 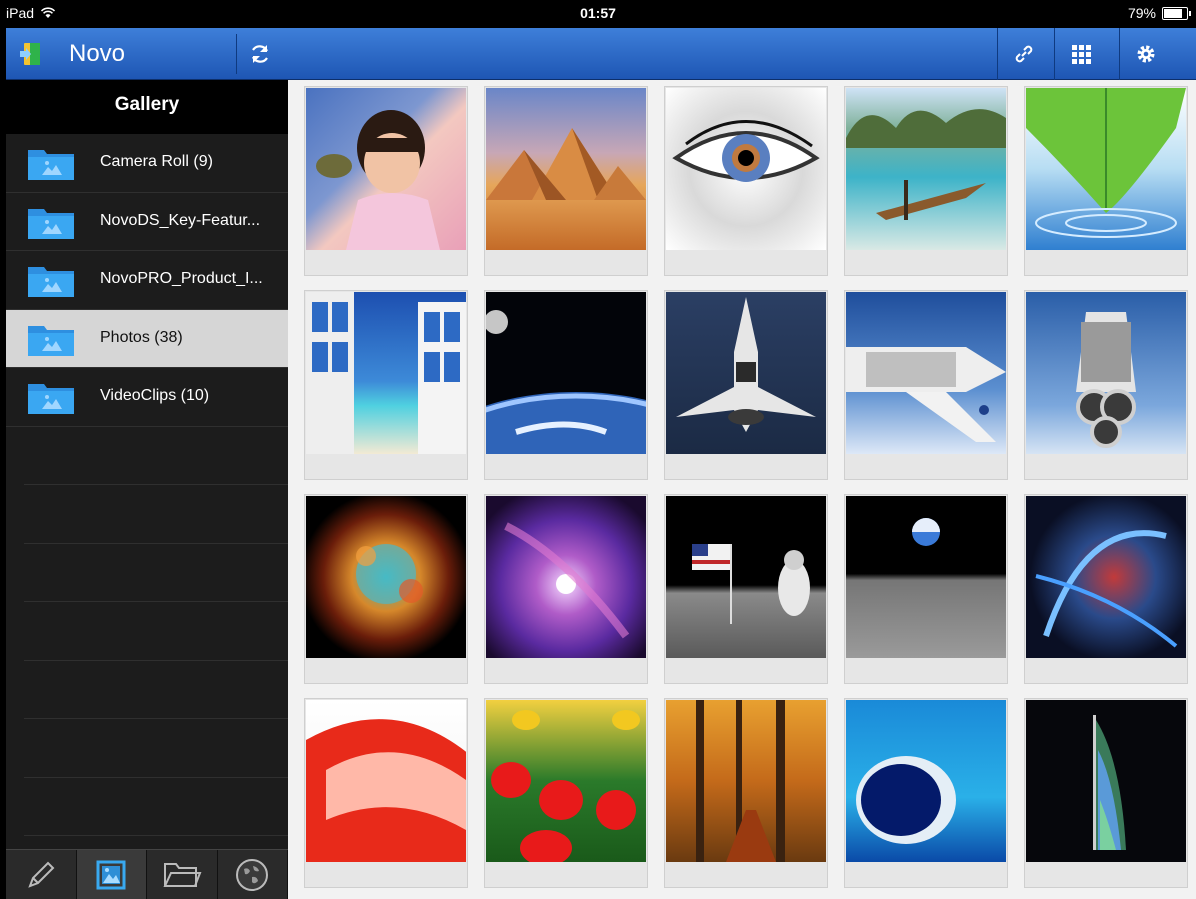 I want to click on pencil-icon, so click(x=41, y=874).